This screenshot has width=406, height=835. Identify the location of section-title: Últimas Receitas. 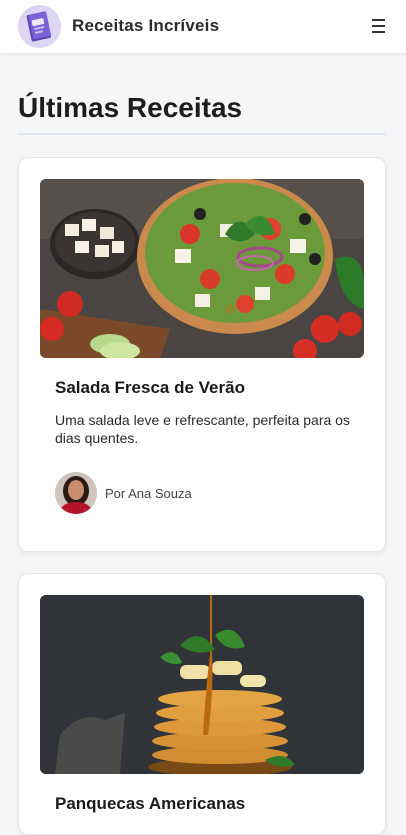
(130, 107).